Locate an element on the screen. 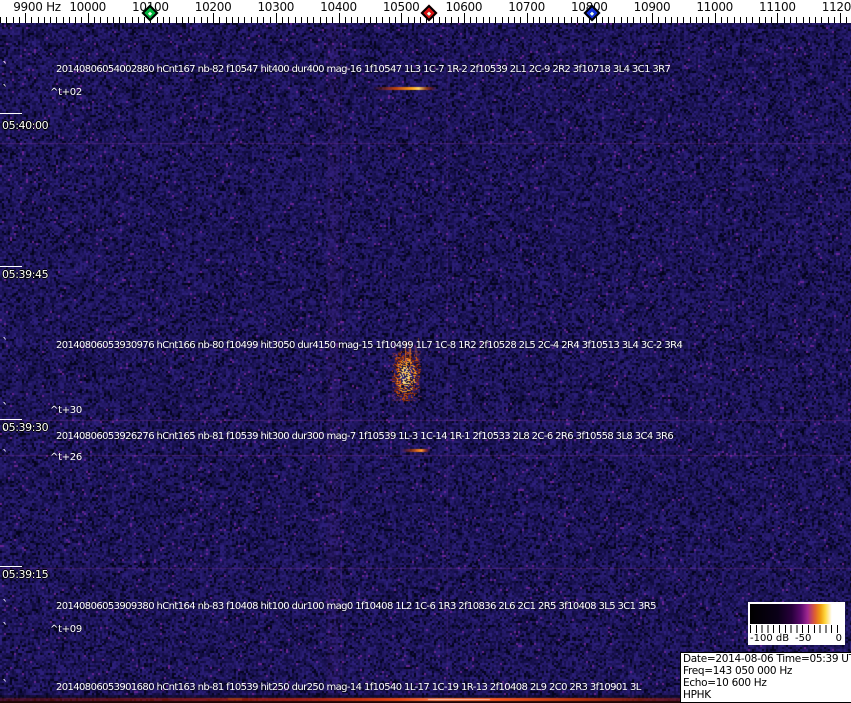  ruler-label: 10300 is located at coordinates (276, 7).